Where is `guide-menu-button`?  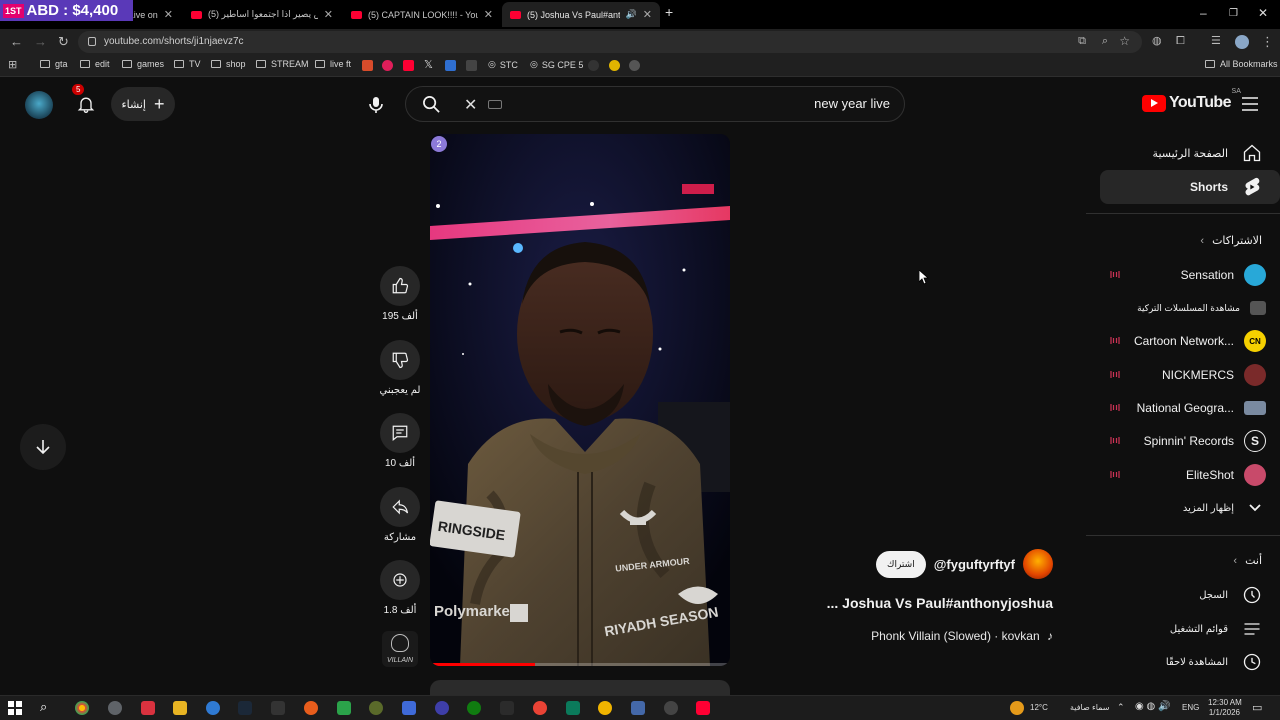
guide-menu-button is located at coordinates (1250, 104).